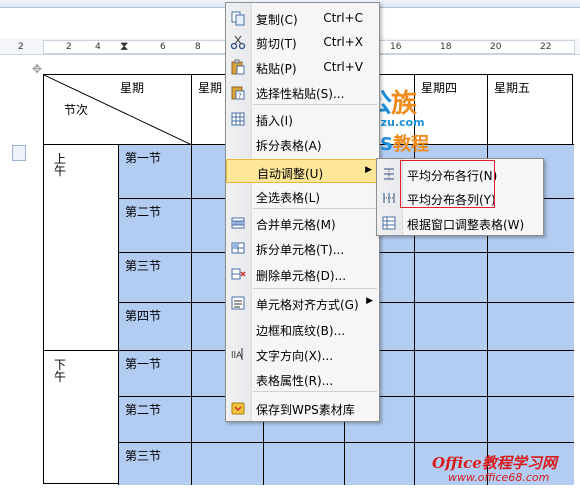  Describe the element at coordinates (276, 69) in the screenshot. I see `menu-item-label: 粘贴(P)` at that location.